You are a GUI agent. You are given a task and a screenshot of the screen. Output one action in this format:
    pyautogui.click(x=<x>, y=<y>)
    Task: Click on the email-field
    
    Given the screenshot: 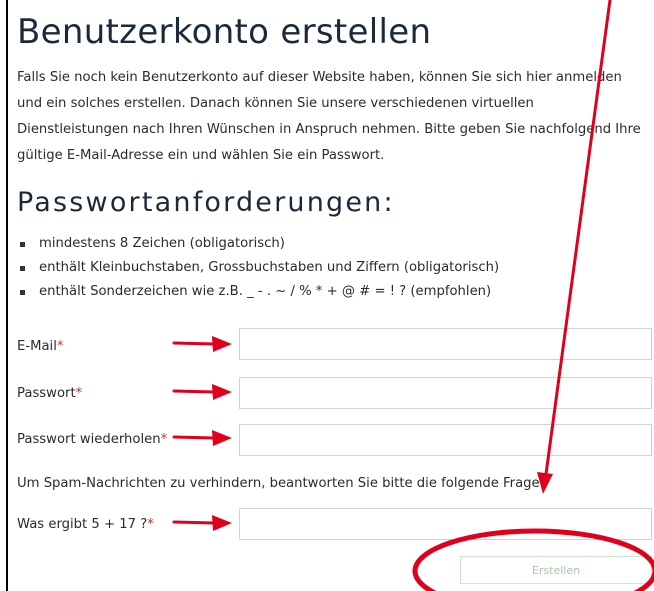 What is the action you would take?
    pyautogui.click(x=445, y=344)
    